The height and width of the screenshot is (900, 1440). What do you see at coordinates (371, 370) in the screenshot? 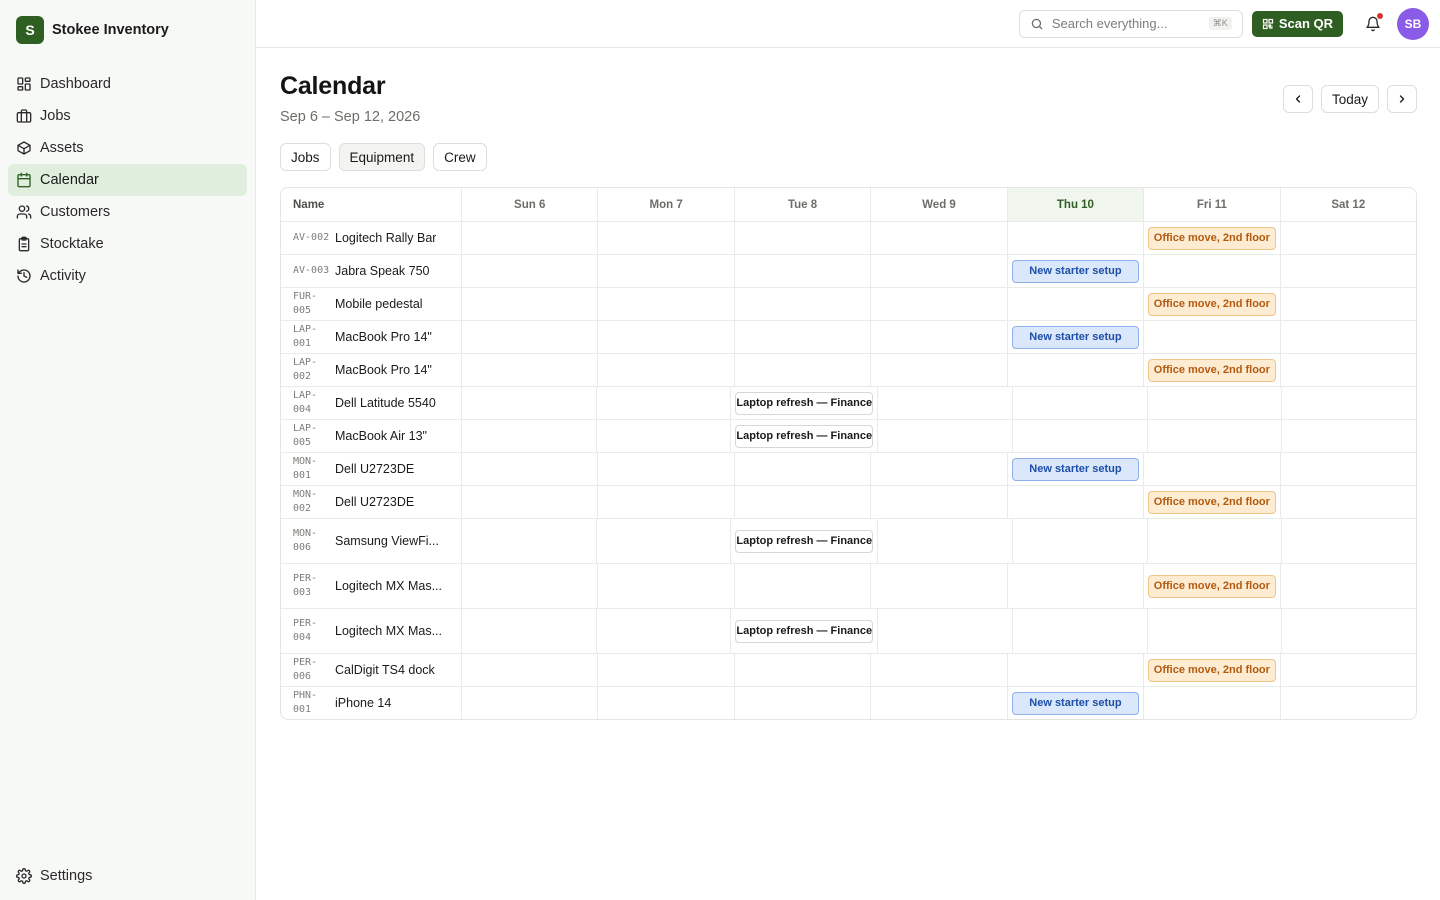
I see `asset-cell: LAP-002 MacBook Pro 14"` at bounding box center [371, 370].